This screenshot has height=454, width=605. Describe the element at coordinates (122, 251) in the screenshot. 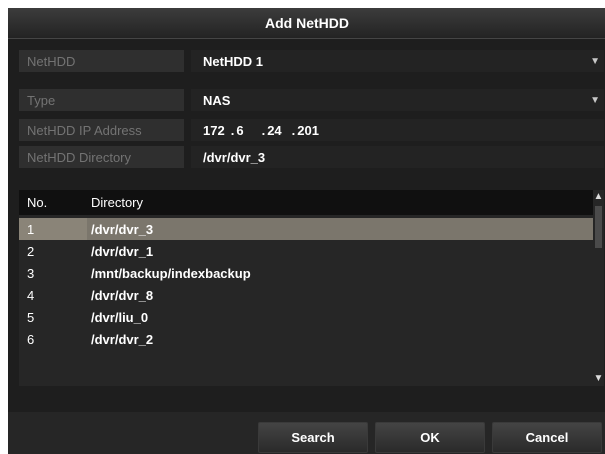

I see `row-directory: /dvr/dvr_1` at that location.